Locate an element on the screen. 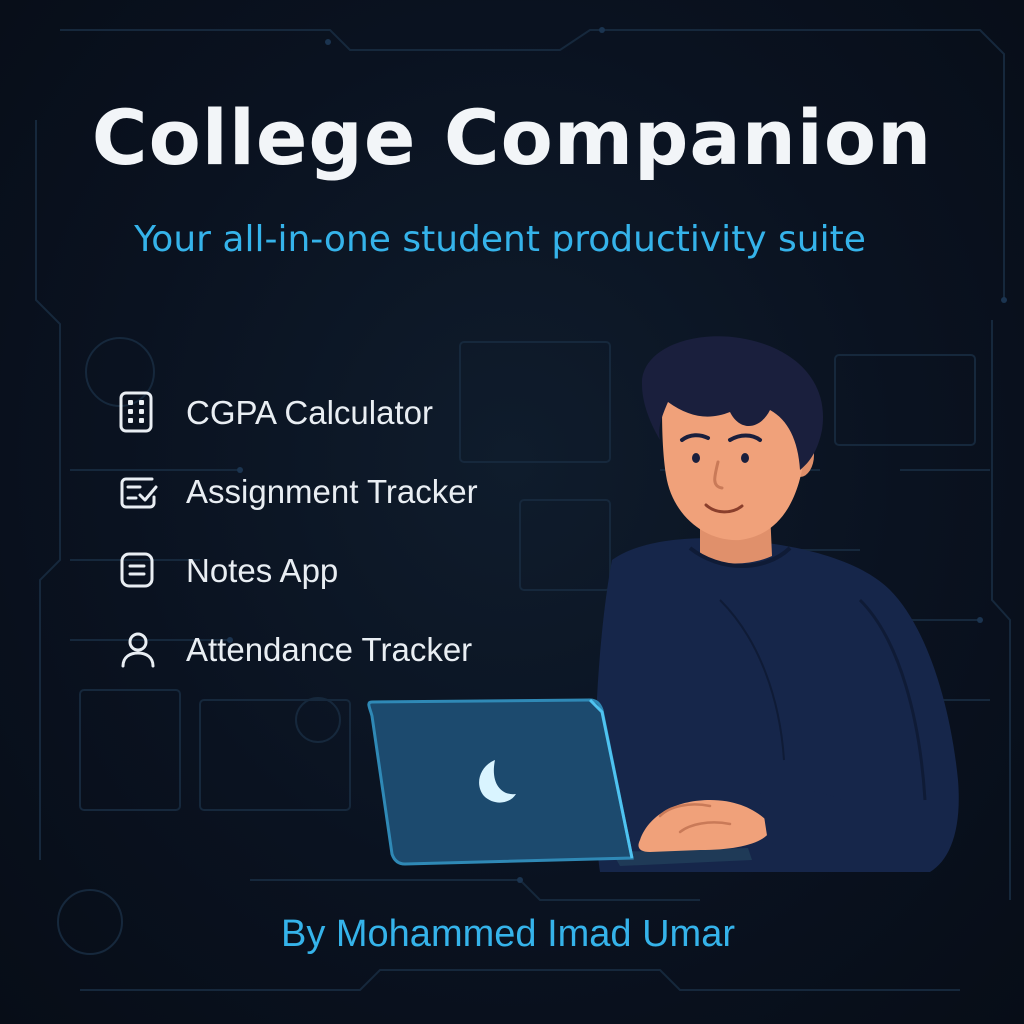 The height and width of the screenshot is (1024, 1024). page-title: College Companion is located at coordinates (512, 137).